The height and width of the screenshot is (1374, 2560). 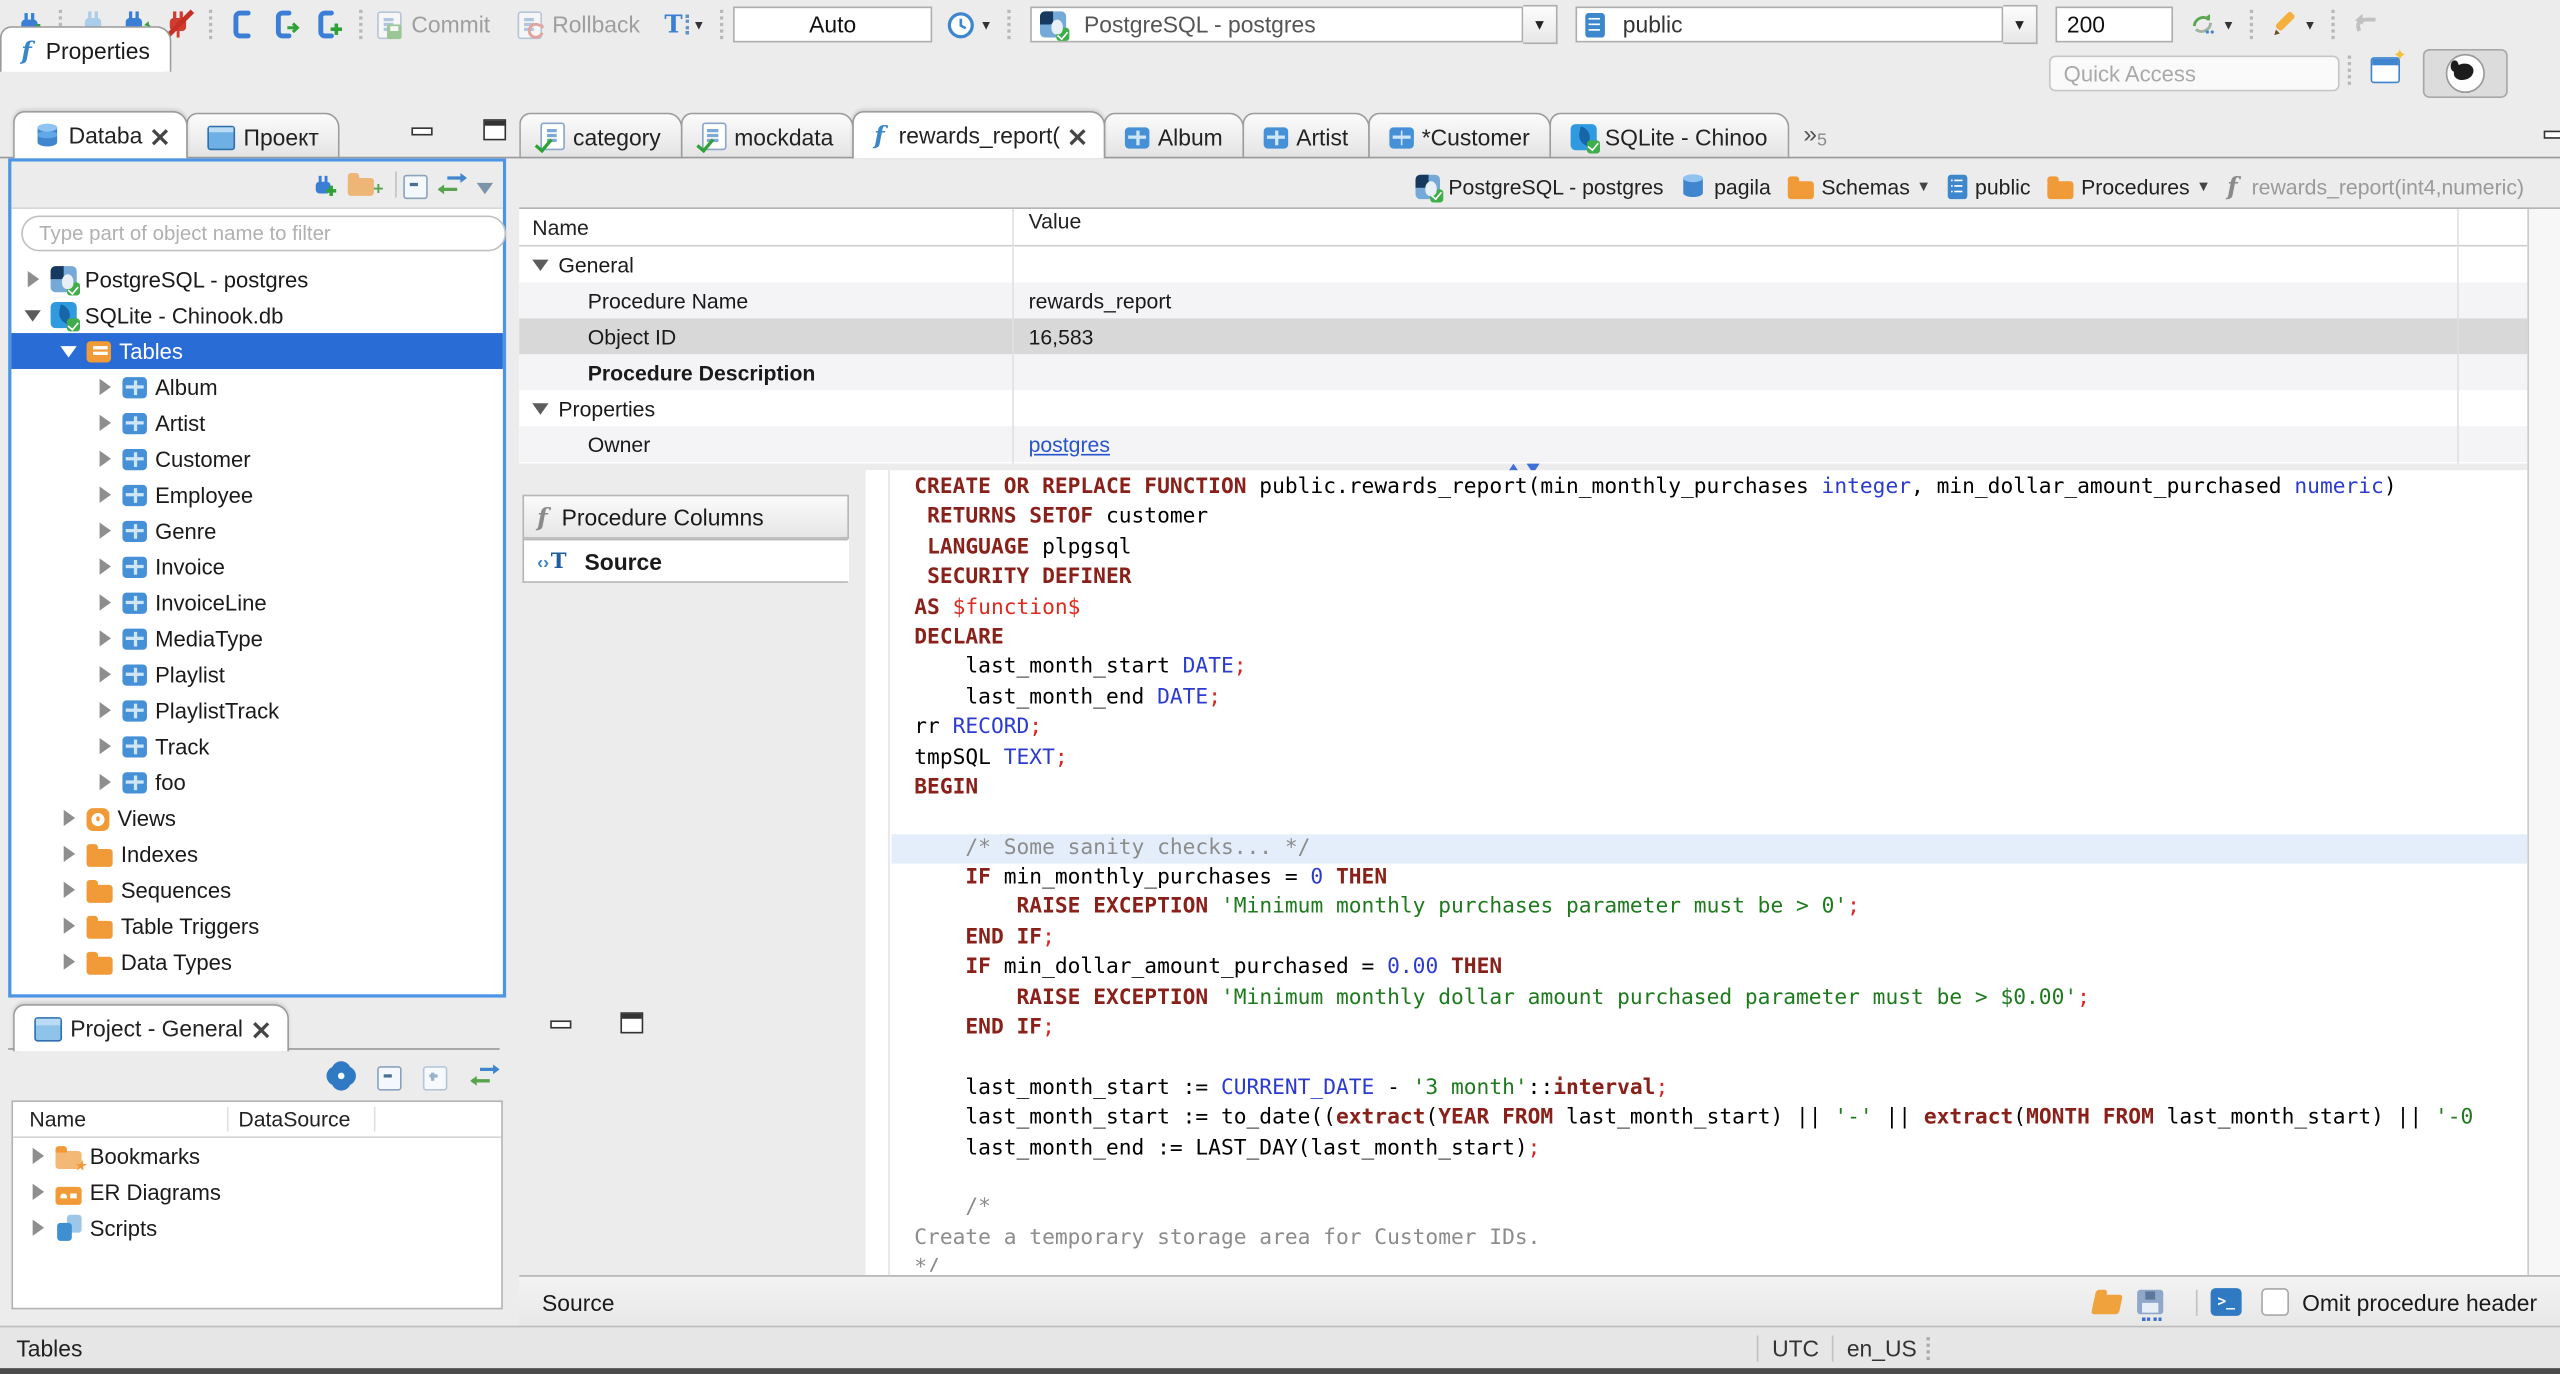 I want to click on breadcrumb-item-database: pagila, so click(x=1725, y=186).